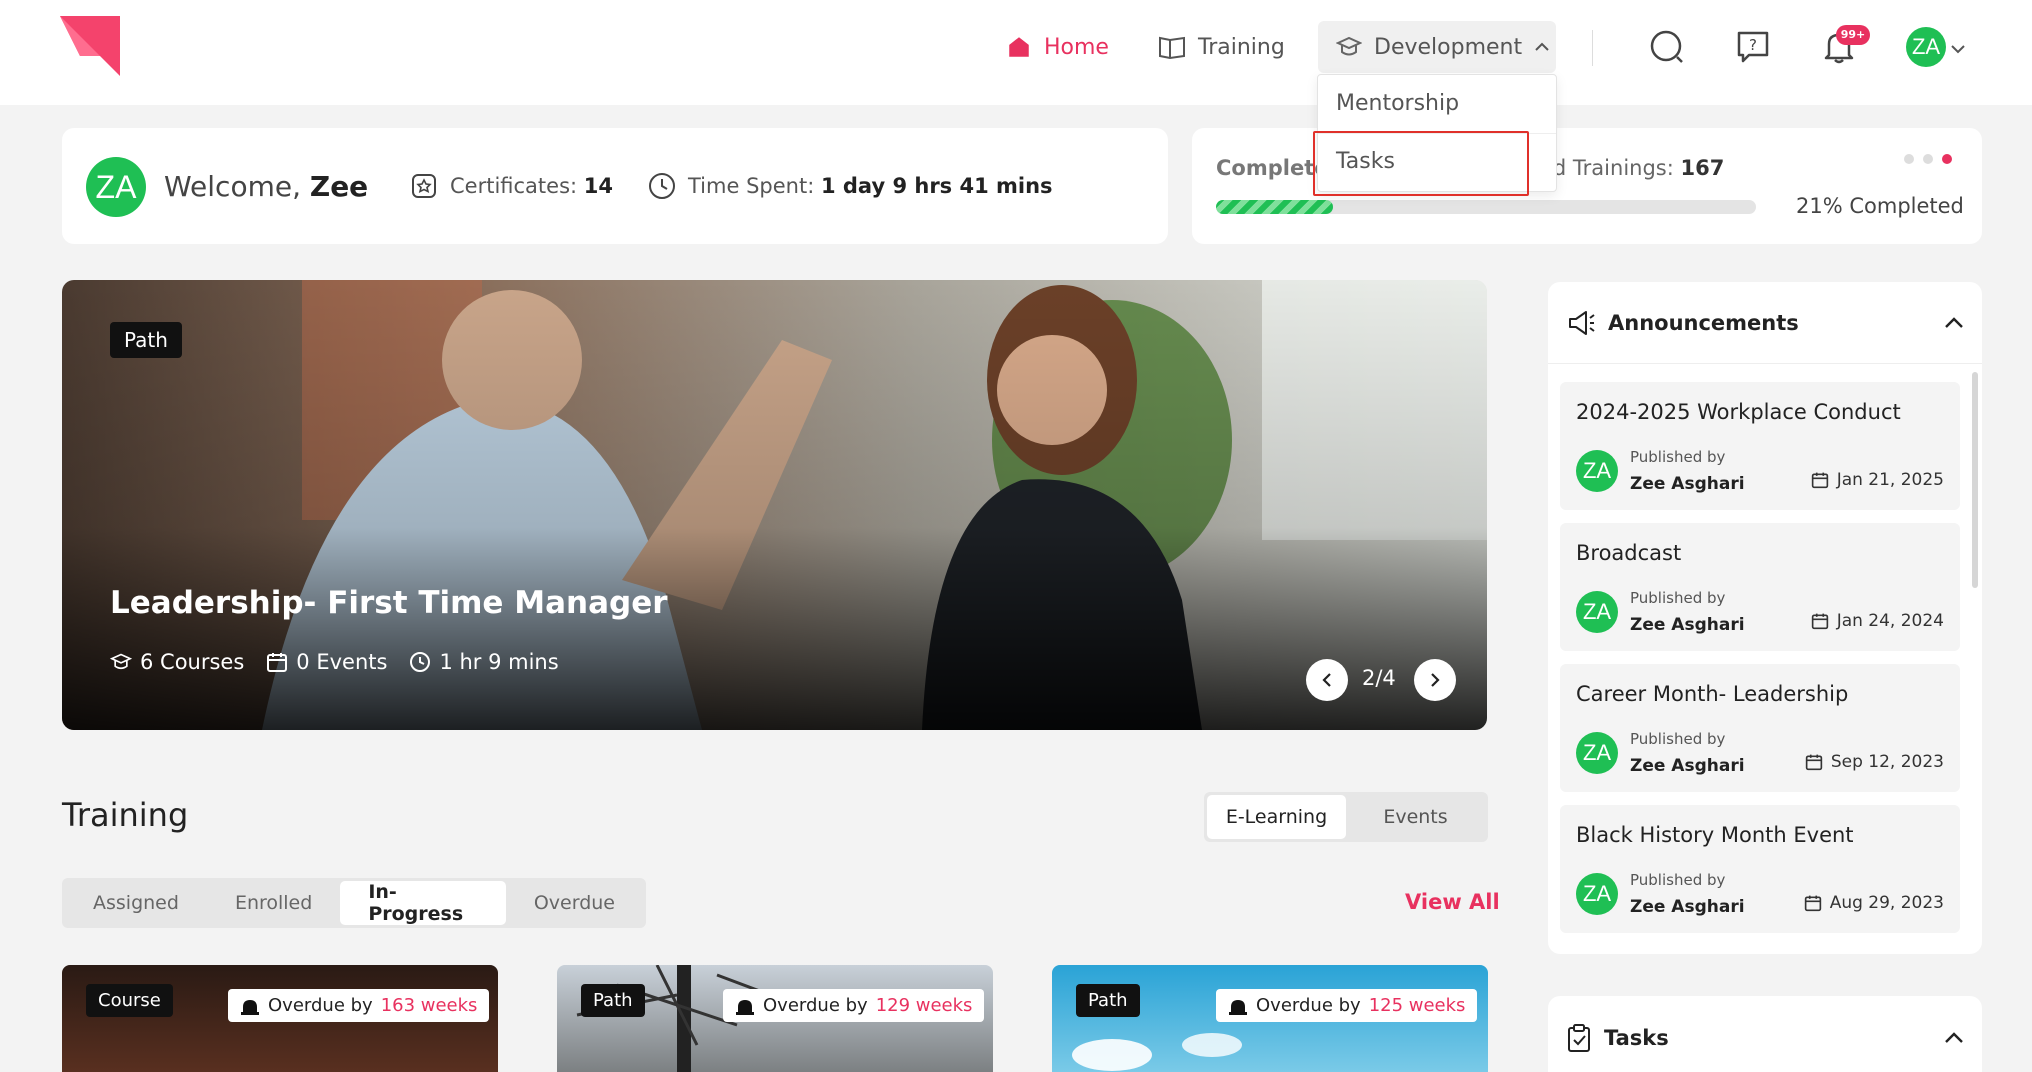 Image resolution: width=2032 pixels, height=1072 pixels. I want to click on announcements-scrollbar, so click(1975, 480).